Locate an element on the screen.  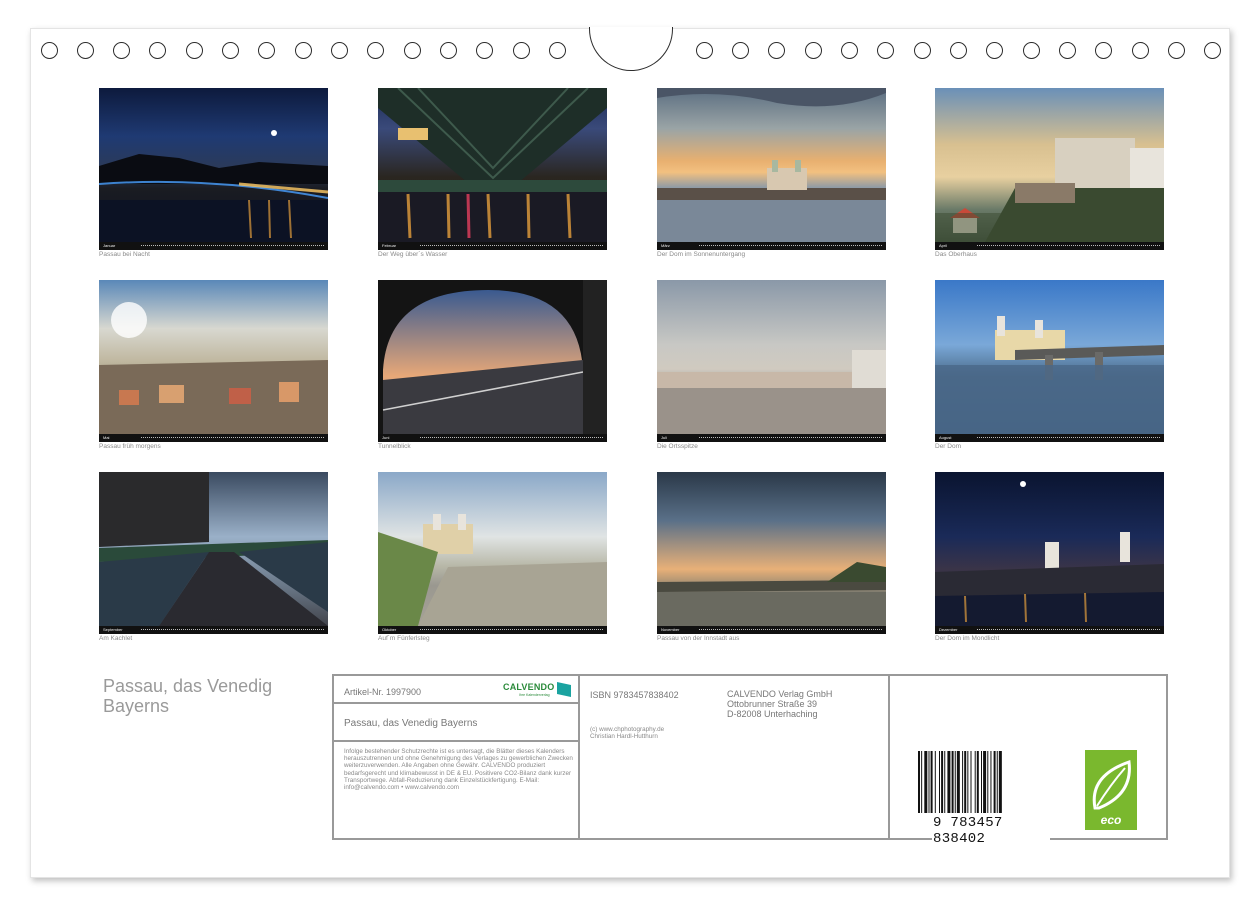
photo-caption: Passau früh morgens is located at coordinates (130, 446).